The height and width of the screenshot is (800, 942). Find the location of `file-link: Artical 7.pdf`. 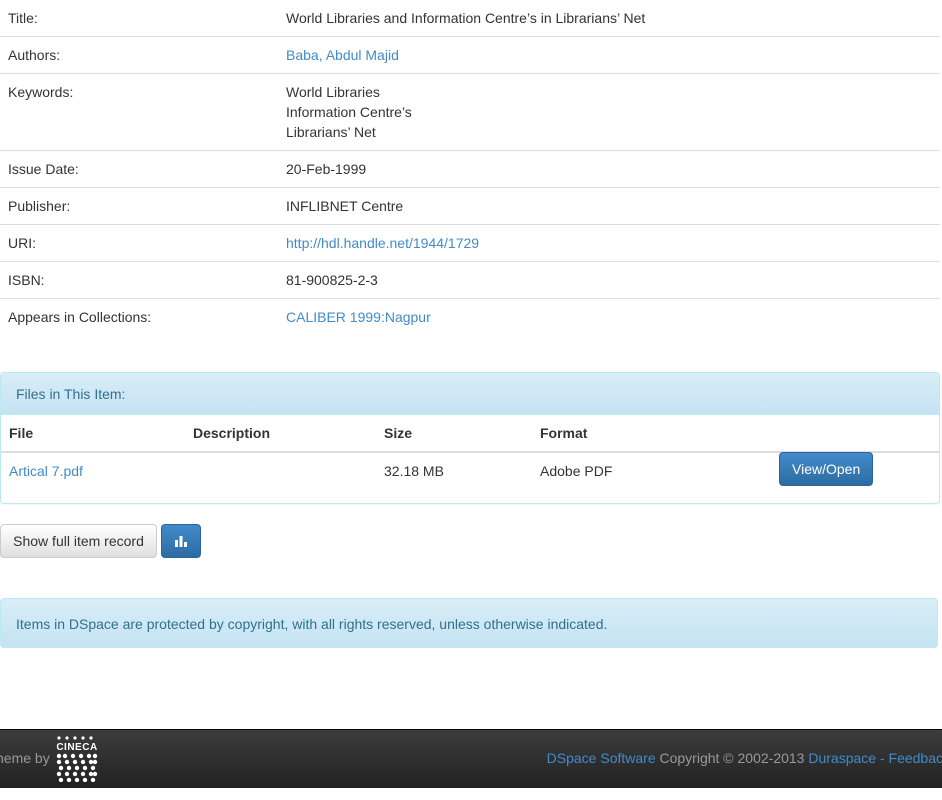

file-link: Artical 7.pdf is located at coordinates (46, 471).